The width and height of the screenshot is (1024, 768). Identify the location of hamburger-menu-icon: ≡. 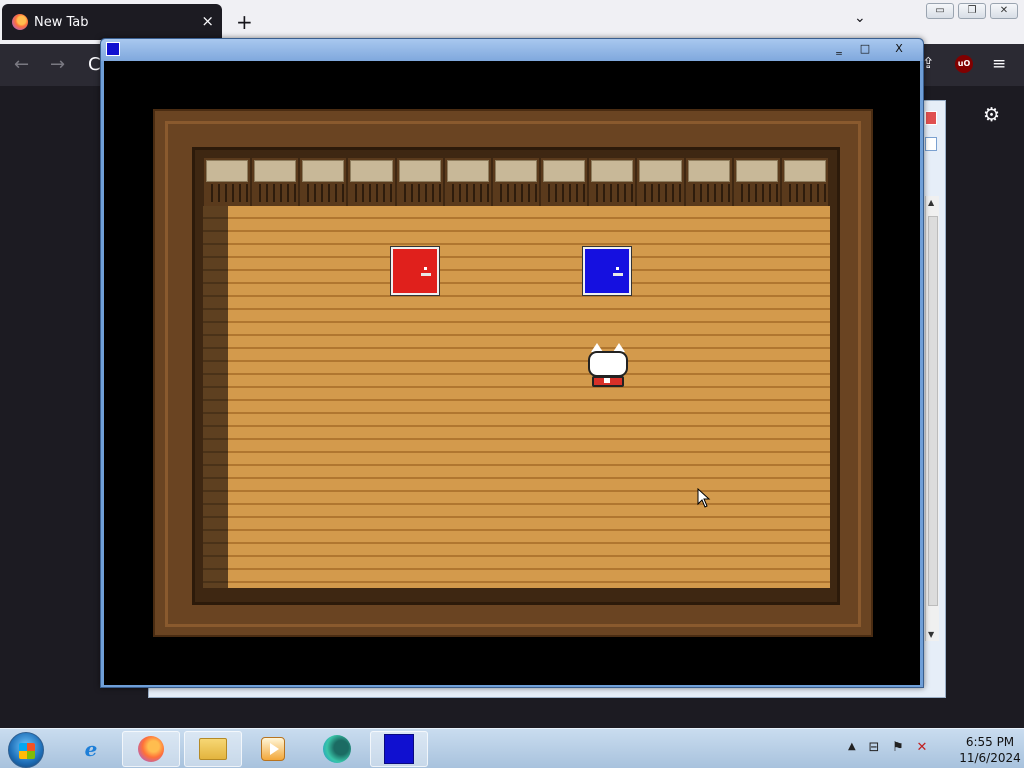
(999, 64).